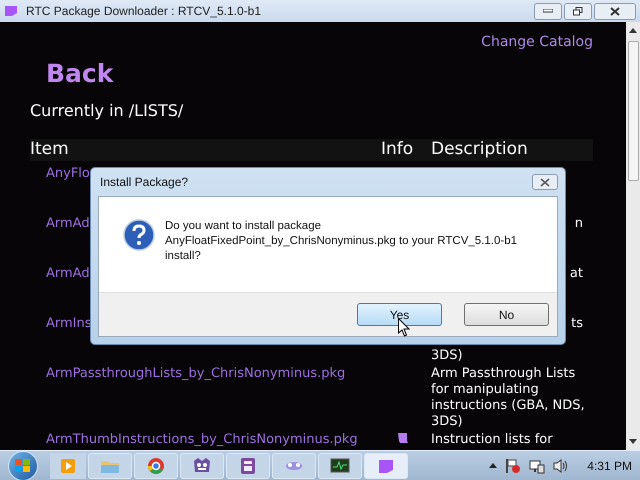  What do you see at coordinates (68, 173) in the screenshot?
I see `package-link: AnyFlo` at bounding box center [68, 173].